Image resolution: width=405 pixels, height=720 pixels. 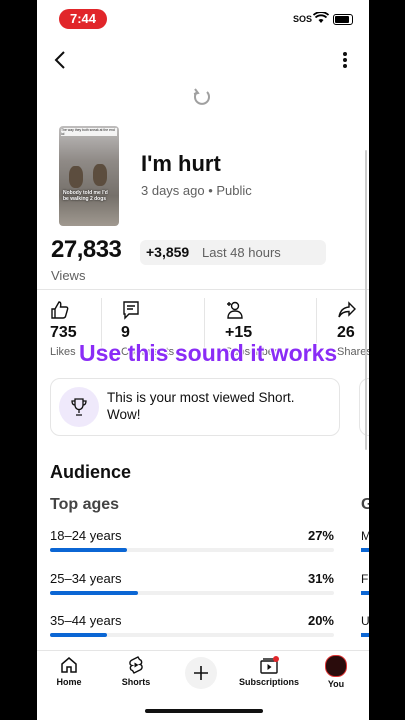 What do you see at coordinates (320, 620) in the screenshot?
I see `age-percent: 20%` at bounding box center [320, 620].